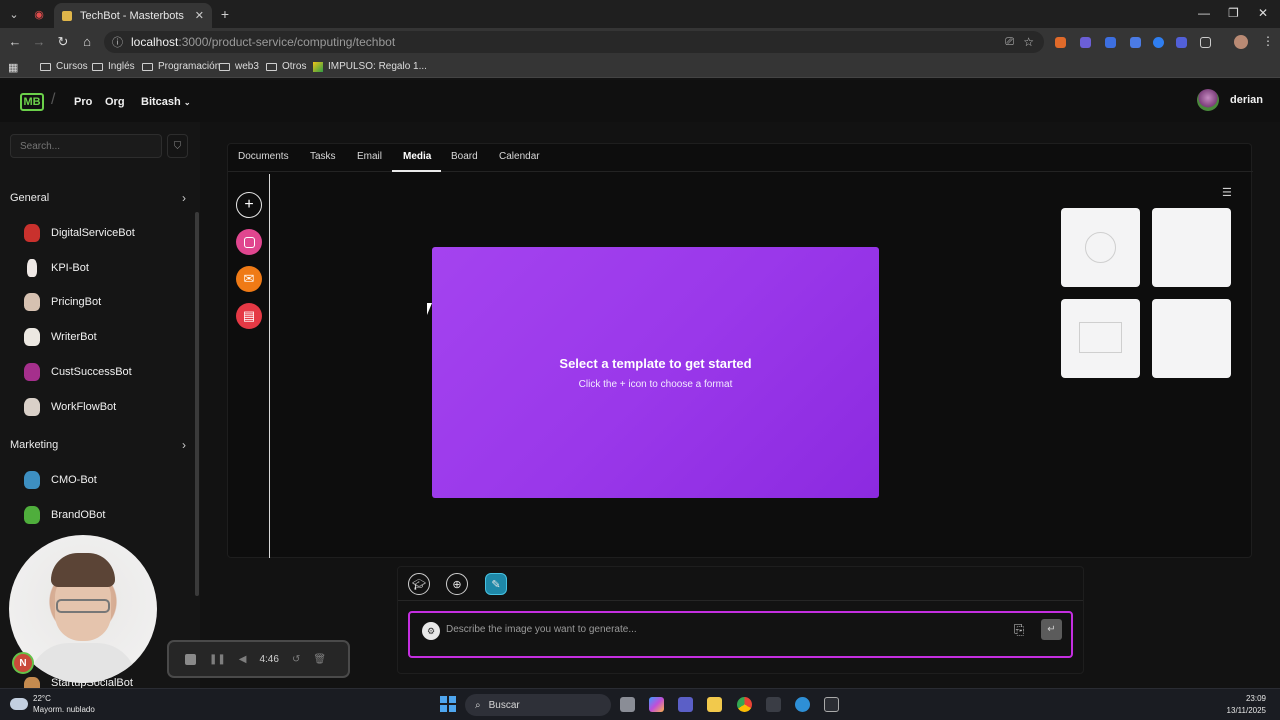 Image resolution: width=1280 pixels, height=720 pixels. Describe the element at coordinates (1268, 41) in the screenshot. I see `browser-menu-icon: ⋮` at that location.